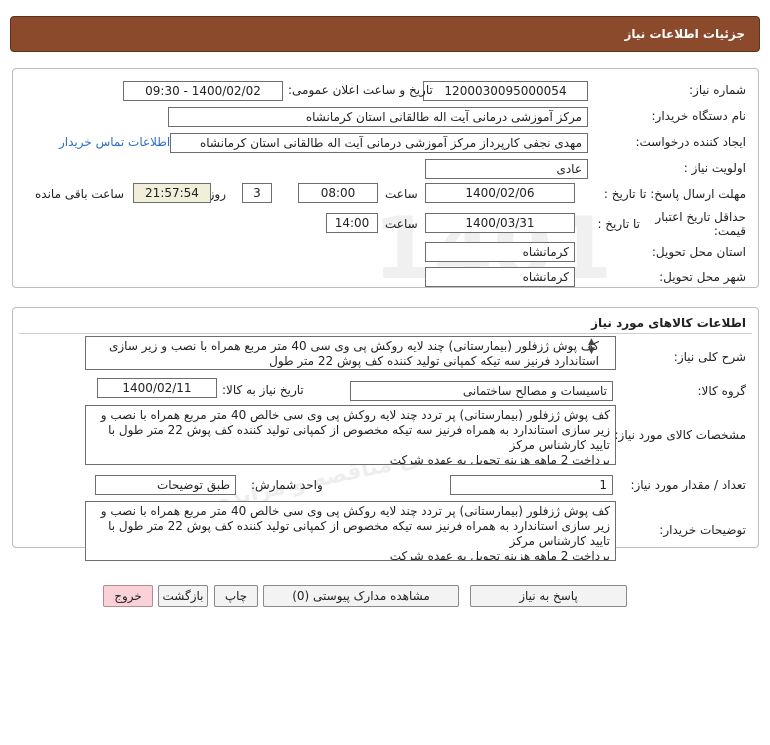 Image resolution: width=770 pixels, height=745 pixels. Describe the element at coordinates (684, 34) in the screenshot. I see `page-title: جزئیات اطلاعات نیاز` at that location.